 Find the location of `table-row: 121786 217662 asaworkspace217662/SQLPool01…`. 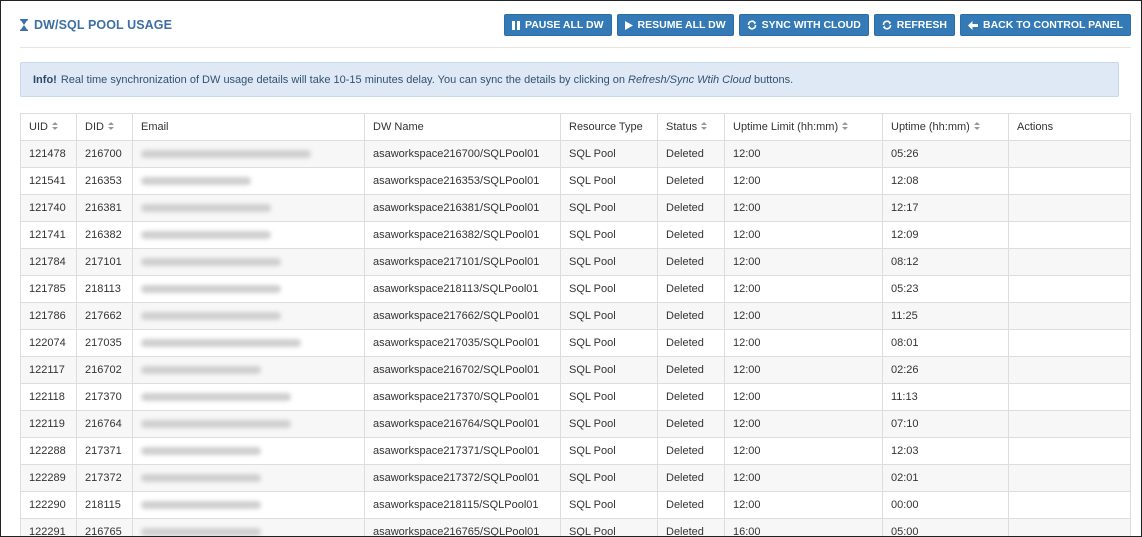

table-row: 121786 217662 asaworkspace217662/SQLPool01… is located at coordinates (575, 316).